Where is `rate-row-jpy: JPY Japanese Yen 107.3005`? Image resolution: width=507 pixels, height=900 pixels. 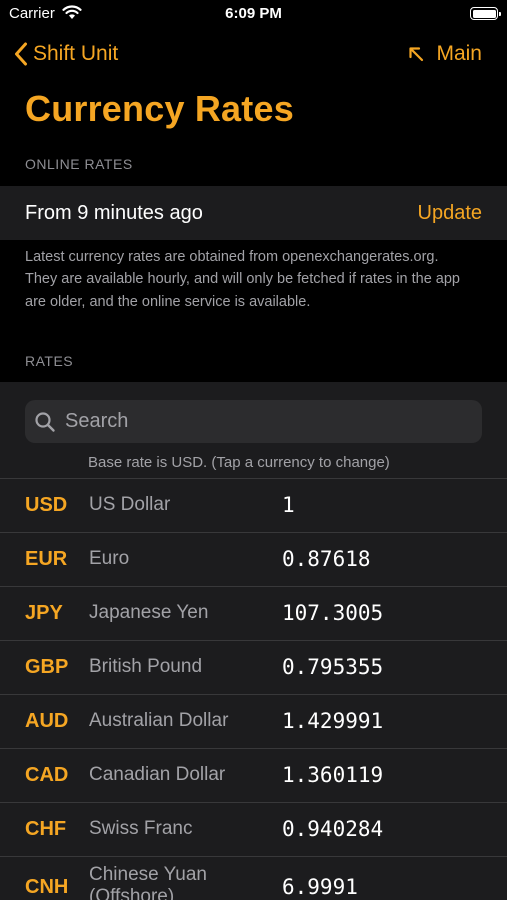
rate-row-jpy: JPY Japanese Yen 107.3005 is located at coordinates (253, 613).